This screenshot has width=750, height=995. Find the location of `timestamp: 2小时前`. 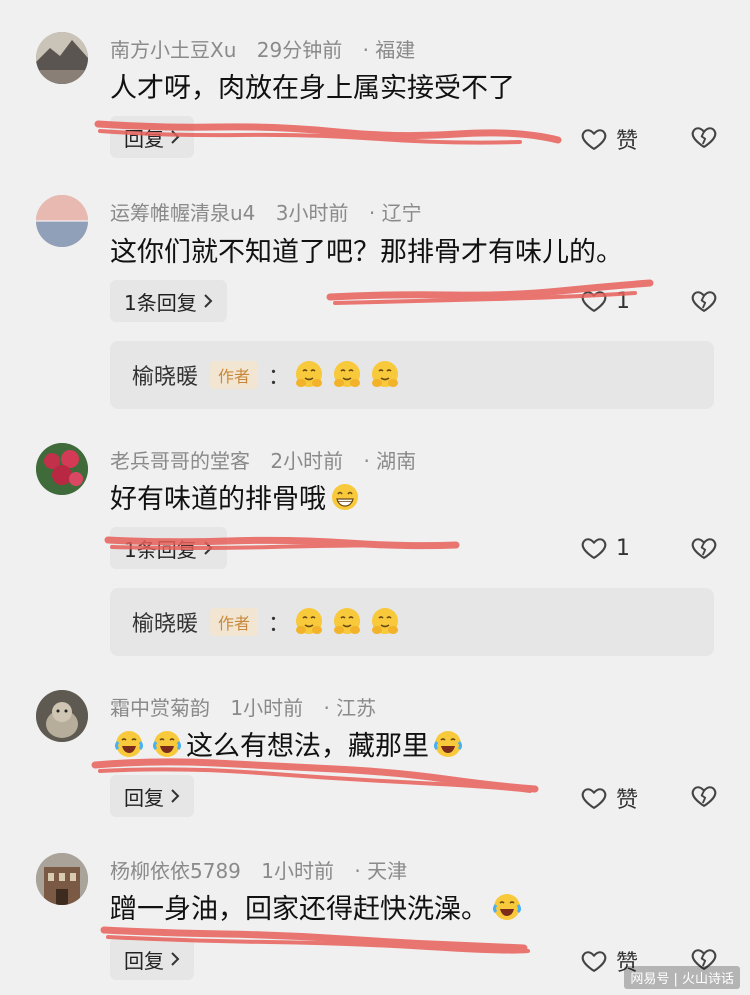

timestamp: 2小时前 is located at coordinates (307, 461).